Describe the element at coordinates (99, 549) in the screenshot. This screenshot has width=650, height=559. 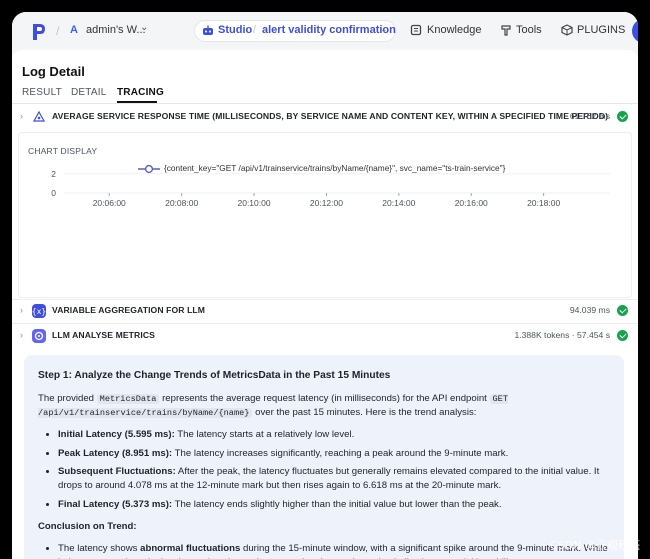
I see `conclusion-text: The latency shows` at that location.